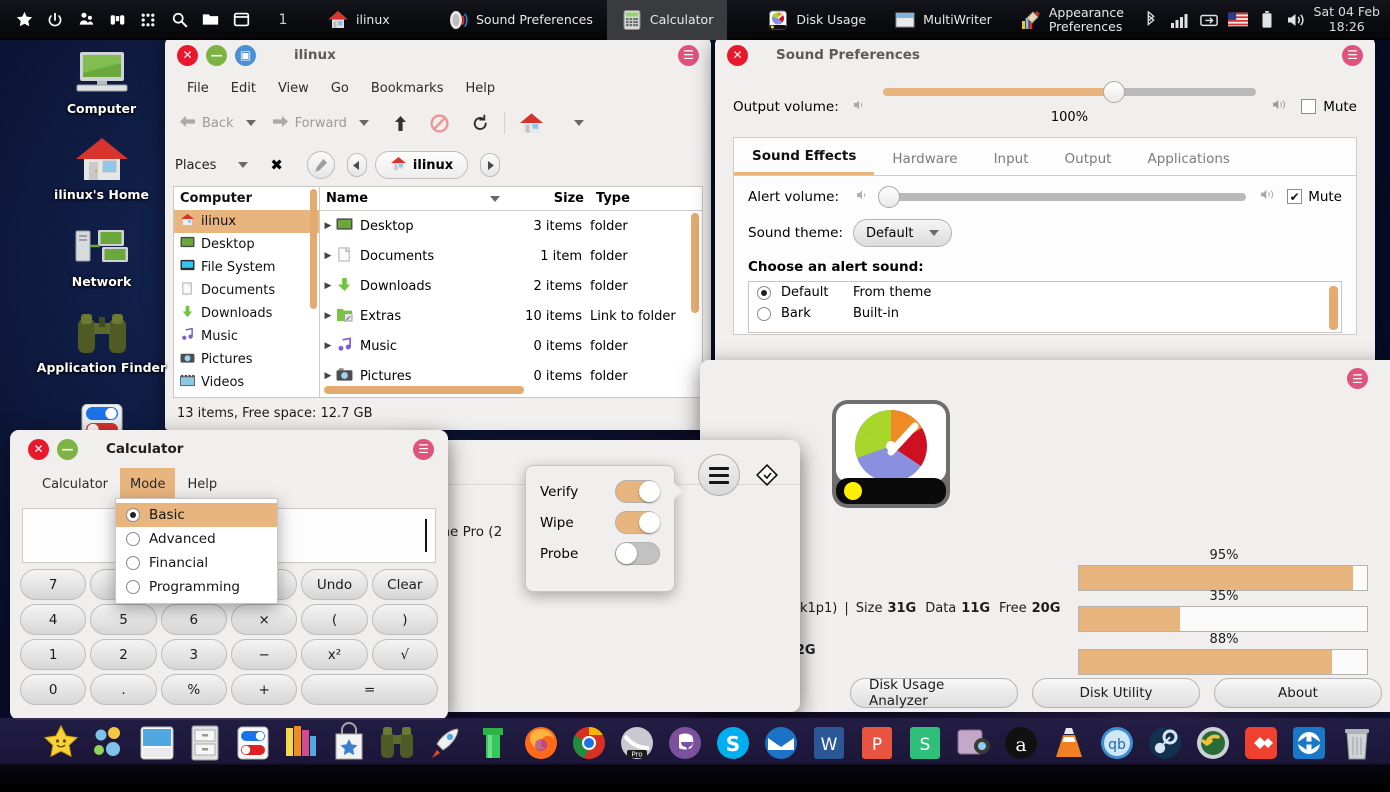  What do you see at coordinates (889, 196) in the screenshot?
I see `alert-volume-knob` at bounding box center [889, 196].